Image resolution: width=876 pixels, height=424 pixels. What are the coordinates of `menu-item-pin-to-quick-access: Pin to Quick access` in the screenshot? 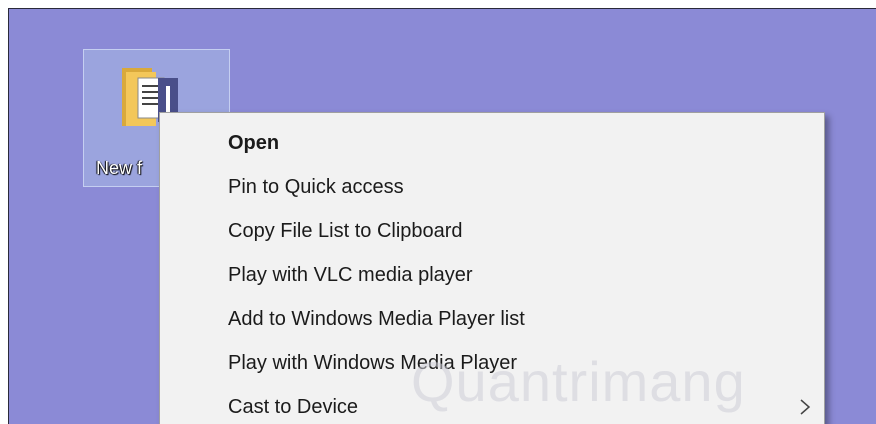 It's located at (492, 187).